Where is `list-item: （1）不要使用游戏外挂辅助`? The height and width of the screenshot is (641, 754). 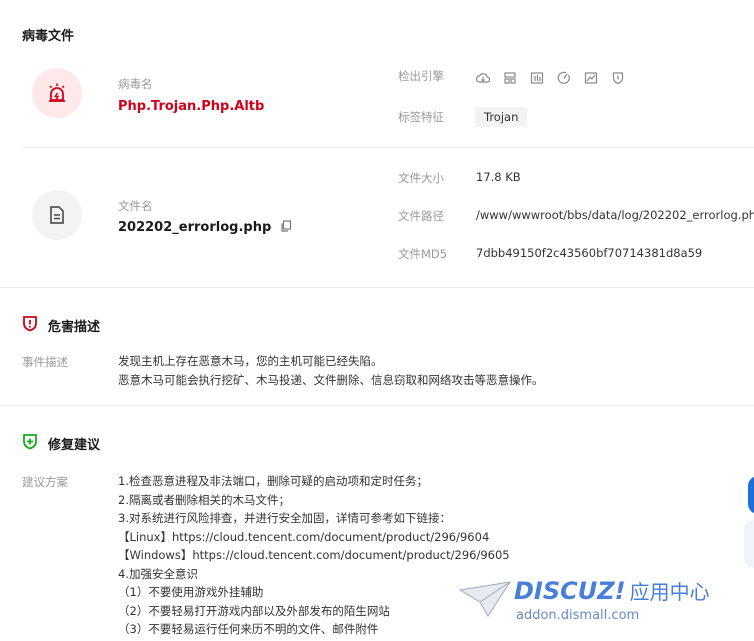 list-item: （1）不要使用游戏外挂辅助 is located at coordinates (191, 592).